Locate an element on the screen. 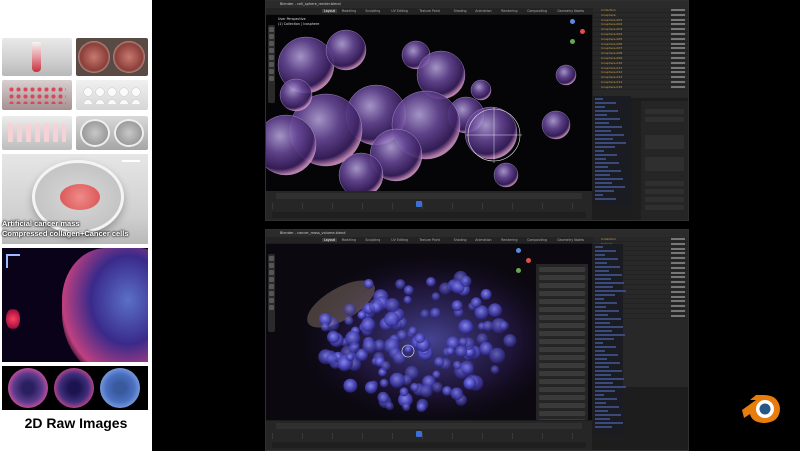 The image size is (800, 451). properties-editor is located at coordinates (660, 160).